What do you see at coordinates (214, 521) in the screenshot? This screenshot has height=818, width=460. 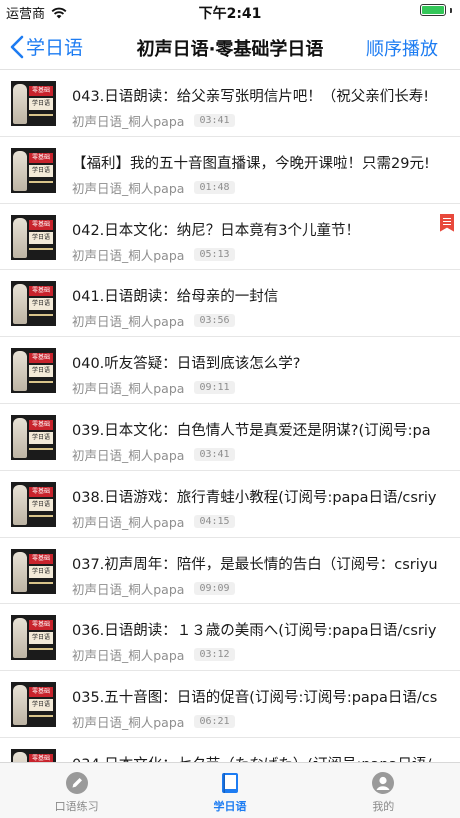 I see `episode-duration: 04:15` at bounding box center [214, 521].